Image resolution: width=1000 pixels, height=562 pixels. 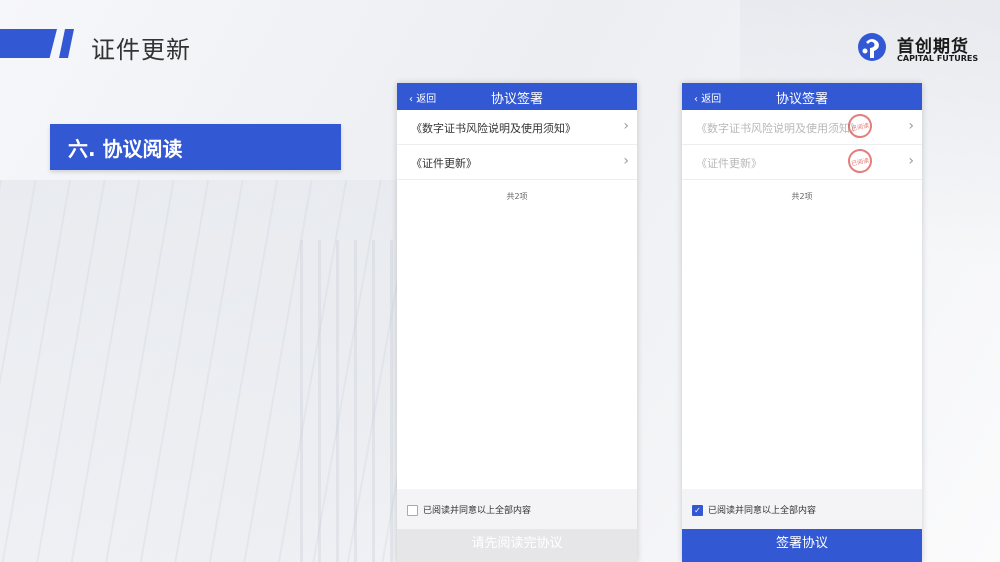 I want to click on read-stamp-icon: 已阅读, so click(x=860, y=161).